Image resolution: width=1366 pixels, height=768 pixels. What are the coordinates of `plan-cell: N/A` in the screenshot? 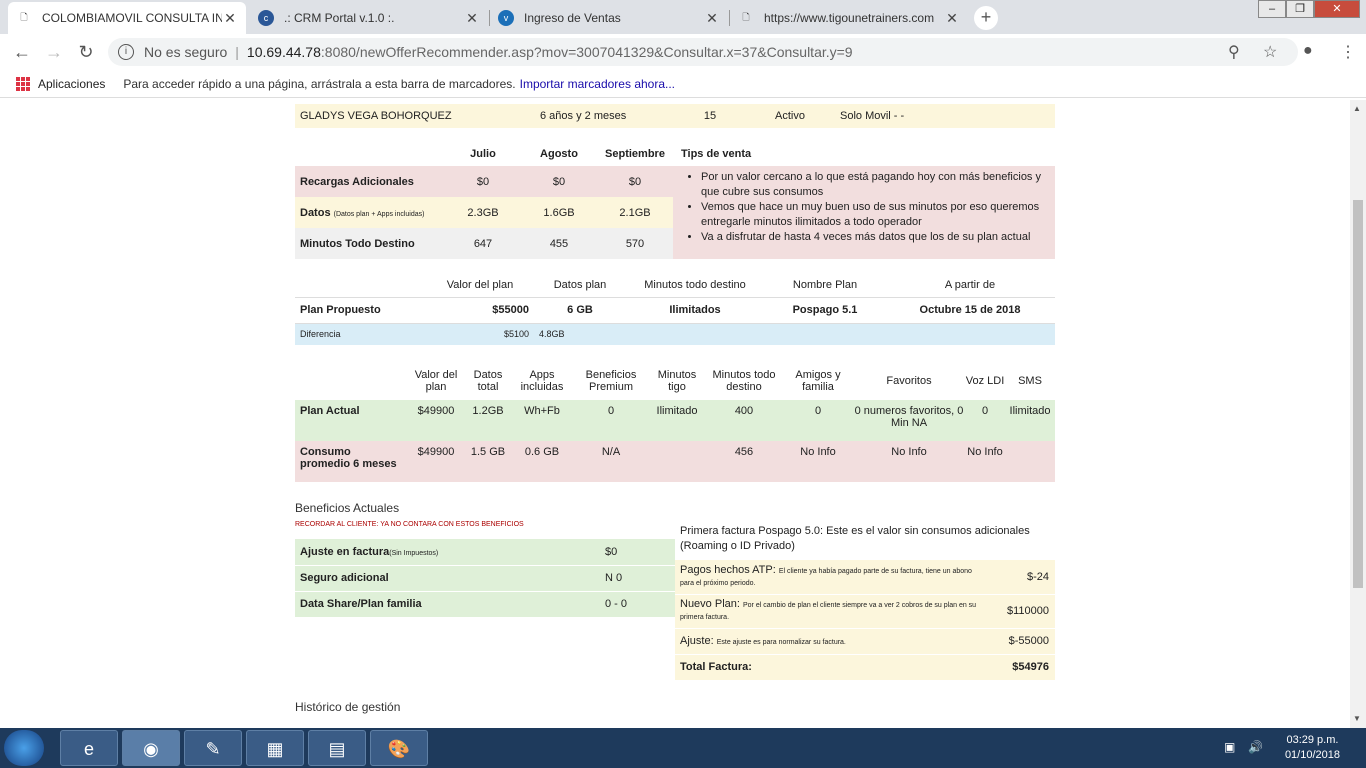 It's located at (611, 452).